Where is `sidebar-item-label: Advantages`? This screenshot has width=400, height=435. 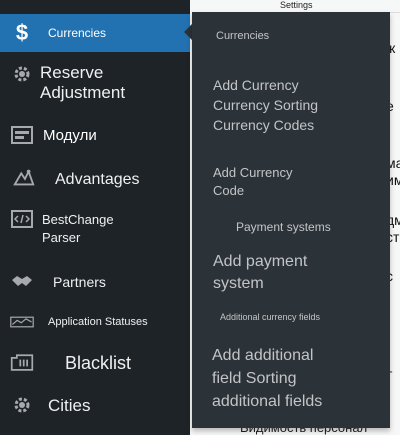 sidebar-item-label: Advantages is located at coordinates (97, 179).